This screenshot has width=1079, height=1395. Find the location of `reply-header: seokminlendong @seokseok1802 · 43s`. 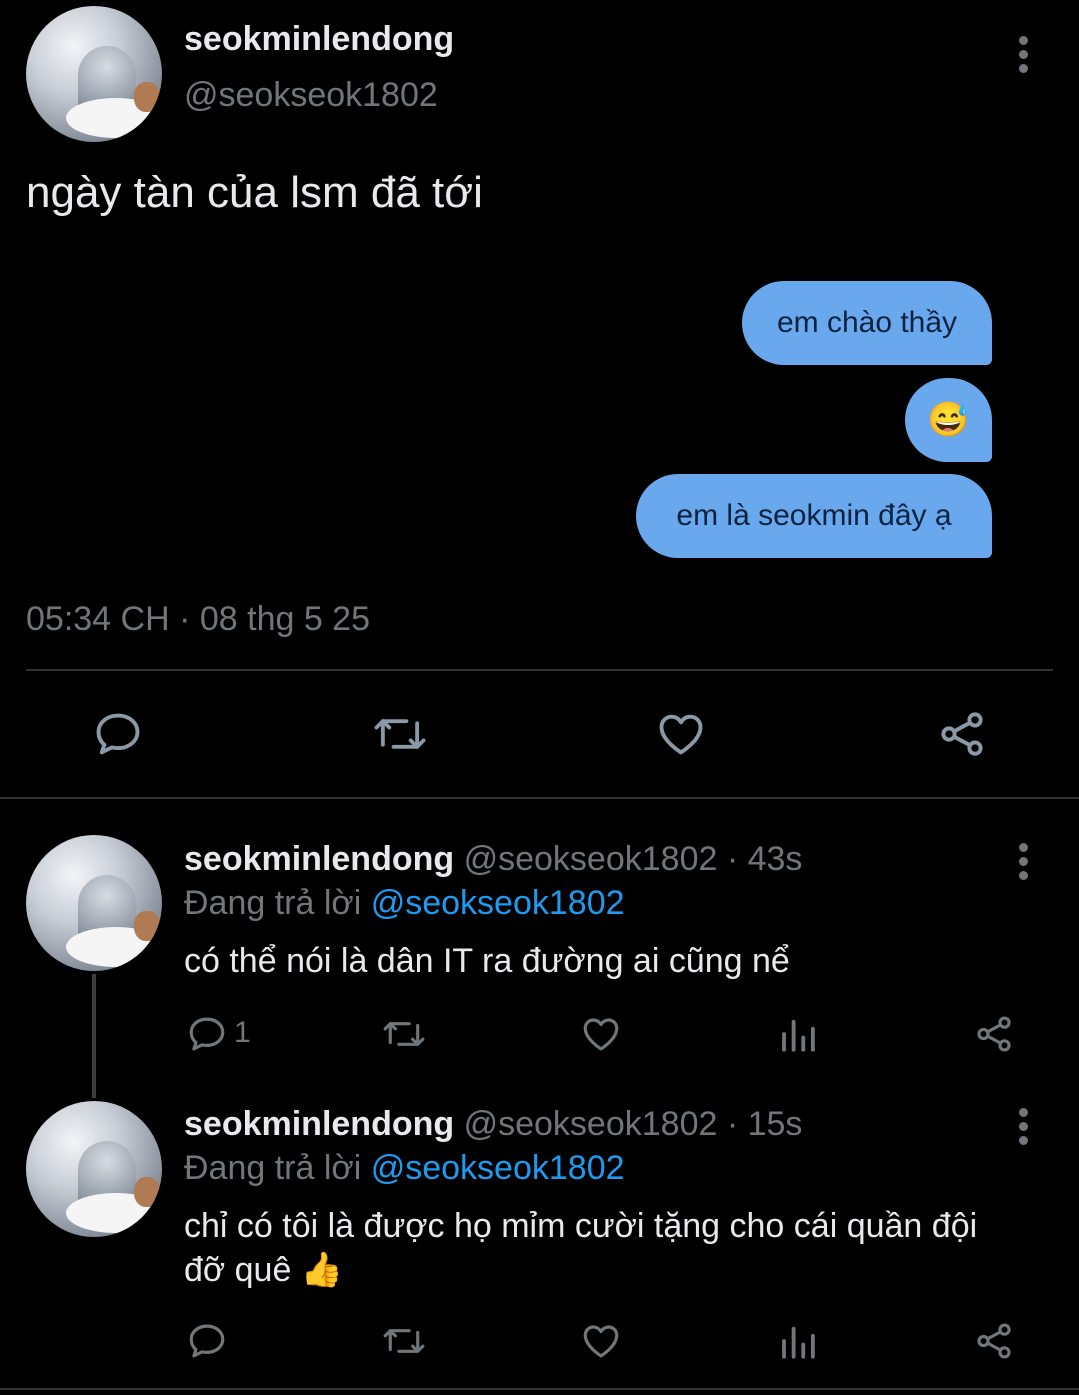

reply-header: seokminlendong @seokseok1802 · 43s is located at coordinates (493, 859).